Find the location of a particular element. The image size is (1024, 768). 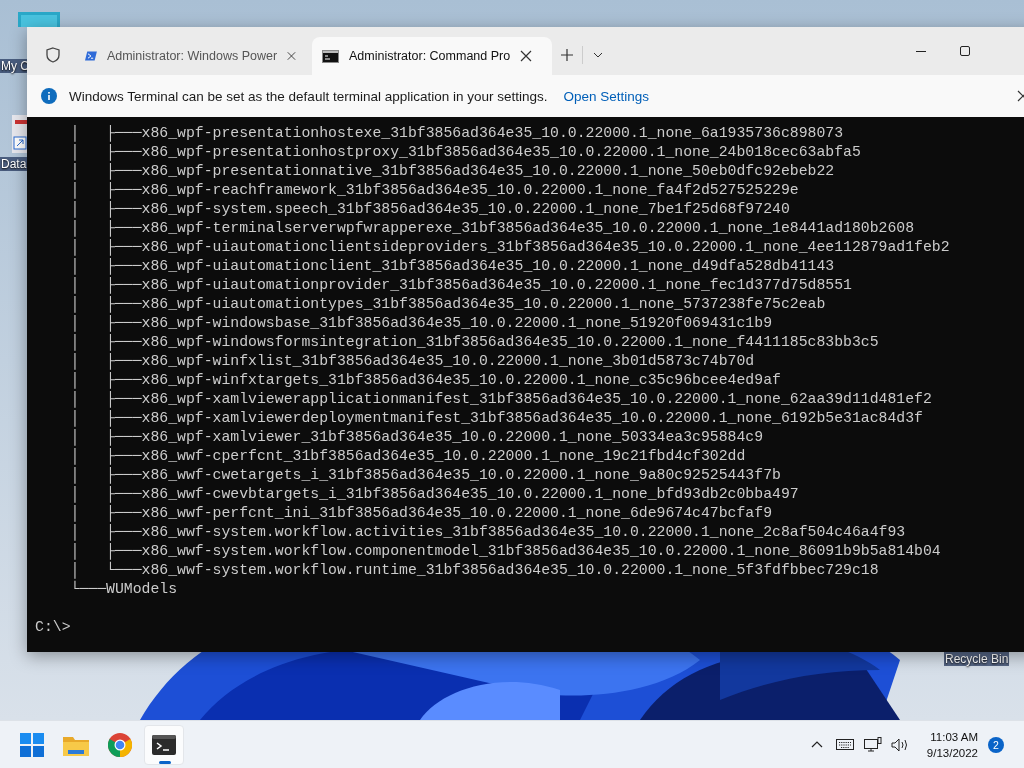

terminal-line: │ ├───x86_wpf-system.speech_31bf3856ad364e35_10.0.22000.1_none_7be1f25d68f97240 is located at coordinates (429, 209).